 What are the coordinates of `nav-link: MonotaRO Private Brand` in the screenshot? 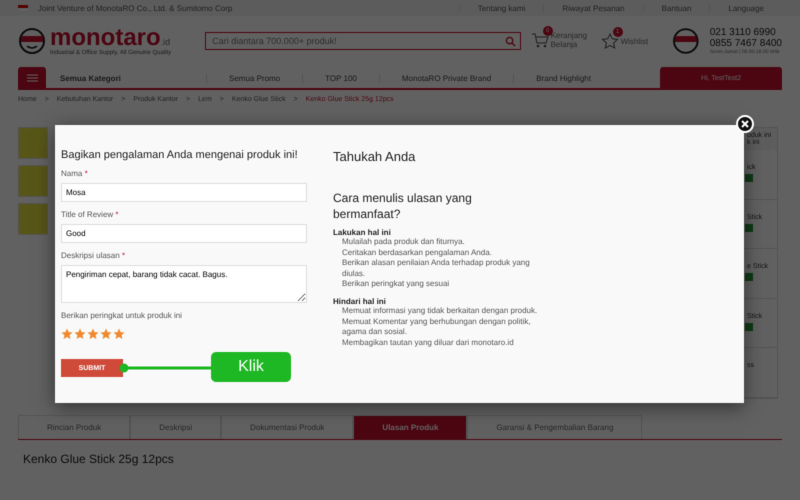 It's located at (446, 78).